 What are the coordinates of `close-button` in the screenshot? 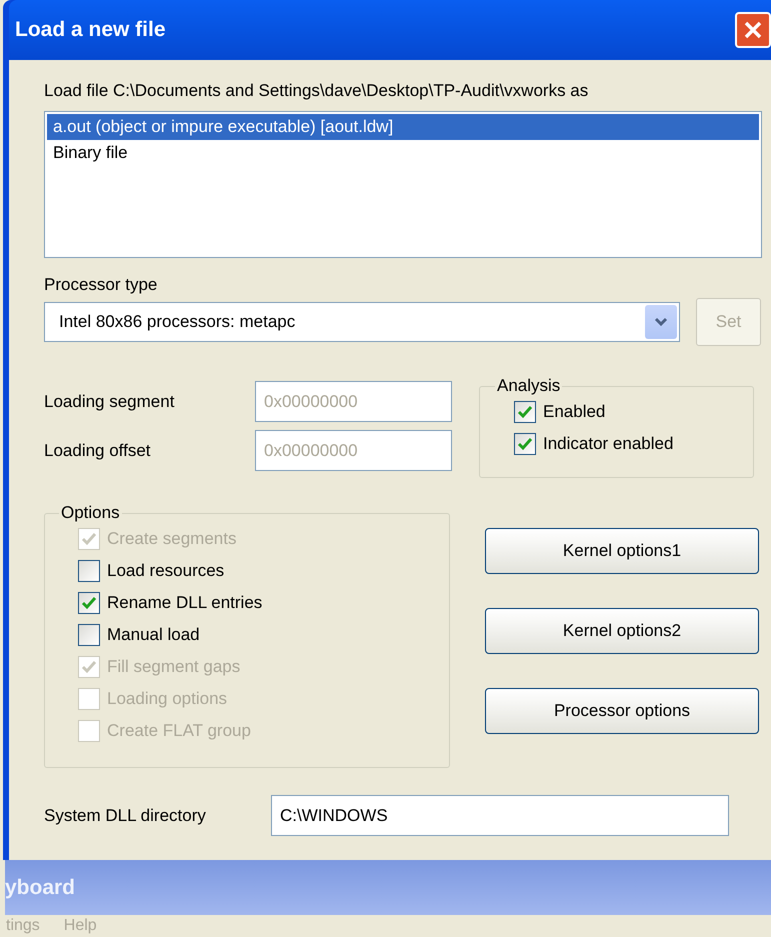 It's located at (753, 30).